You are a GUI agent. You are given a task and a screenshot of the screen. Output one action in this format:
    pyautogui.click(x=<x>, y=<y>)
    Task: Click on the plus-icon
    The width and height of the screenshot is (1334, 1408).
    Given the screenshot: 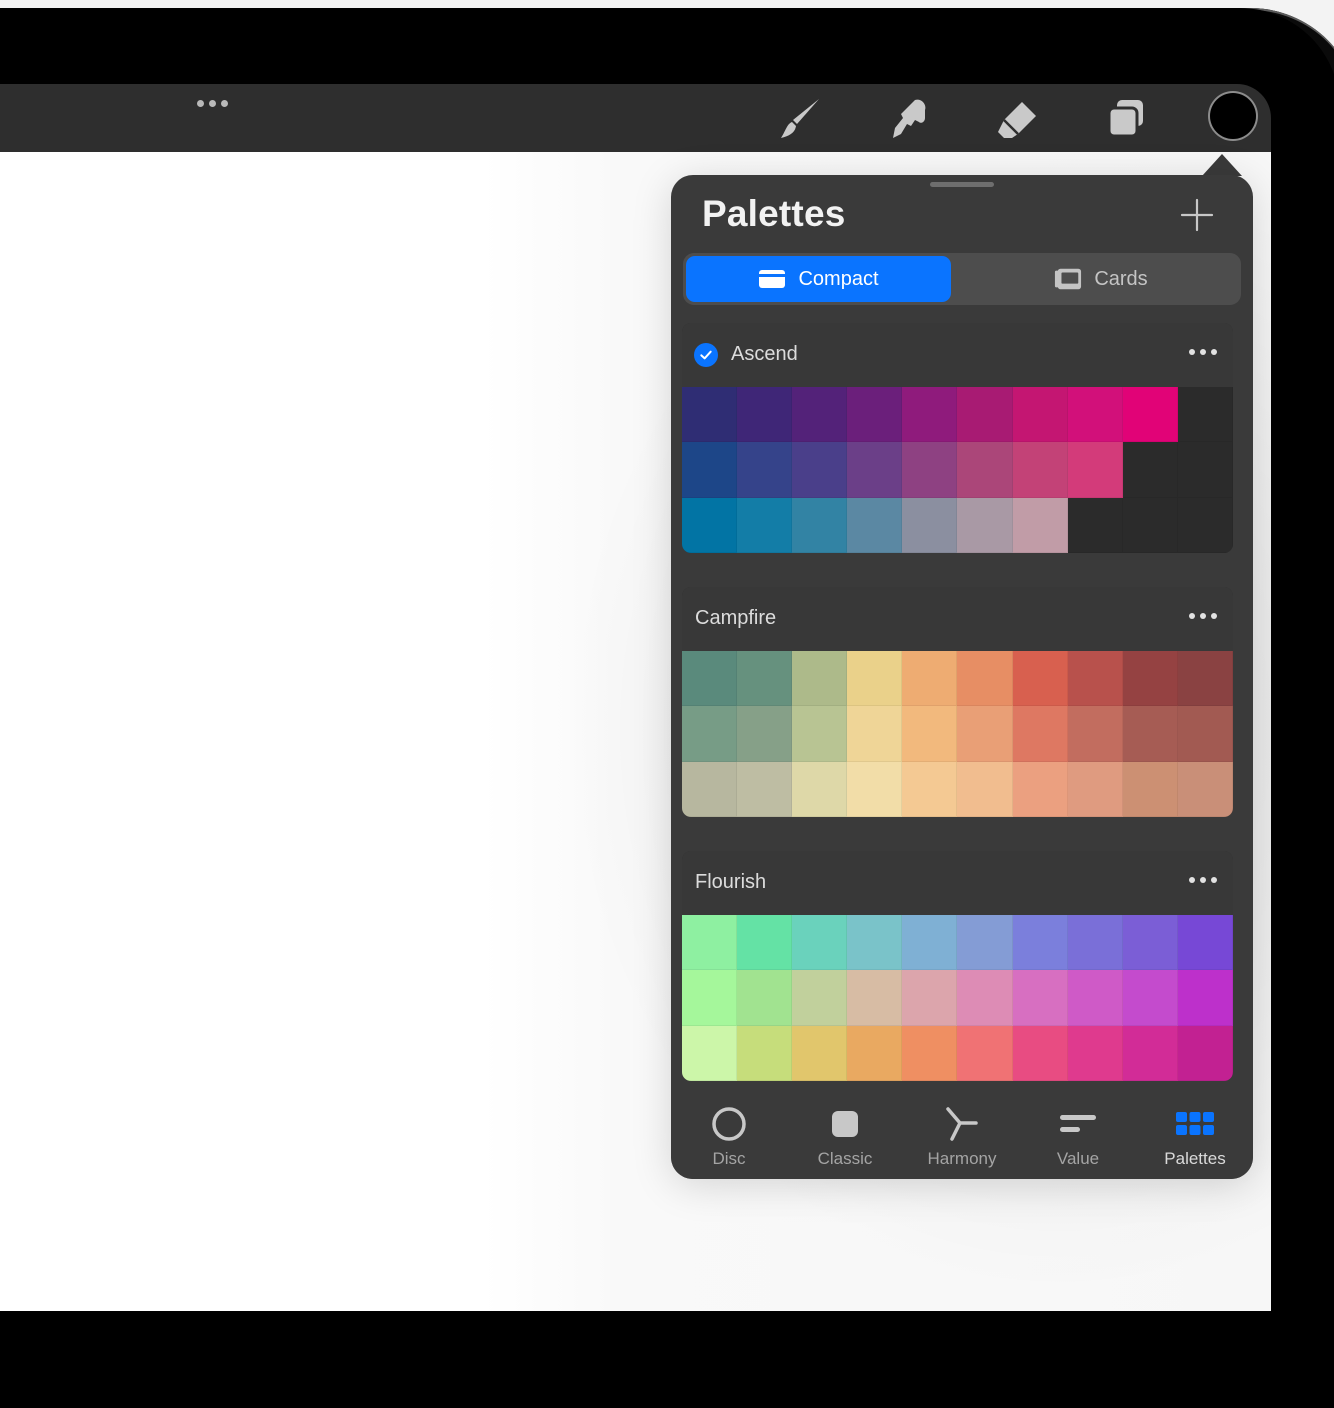 What is the action you would take?
    pyautogui.click(x=1197, y=215)
    